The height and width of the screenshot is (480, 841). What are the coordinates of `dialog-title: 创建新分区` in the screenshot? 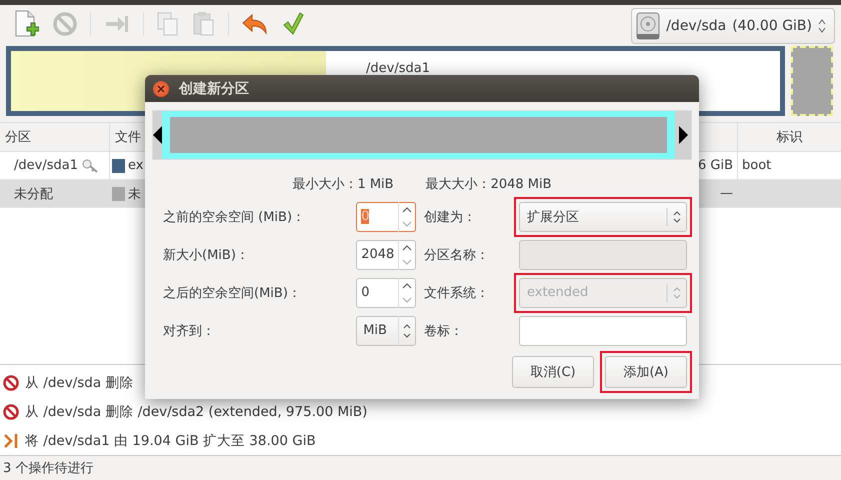 It's located at (214, 89).